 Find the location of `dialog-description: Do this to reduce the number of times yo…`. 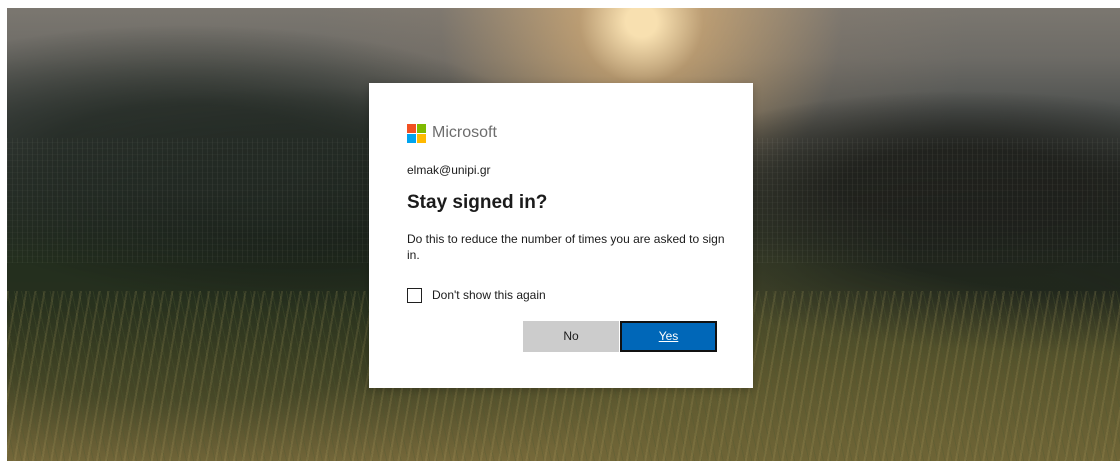

dialog-description: Do this to reduce the number of times yo… is located at coordinates (566, 247).